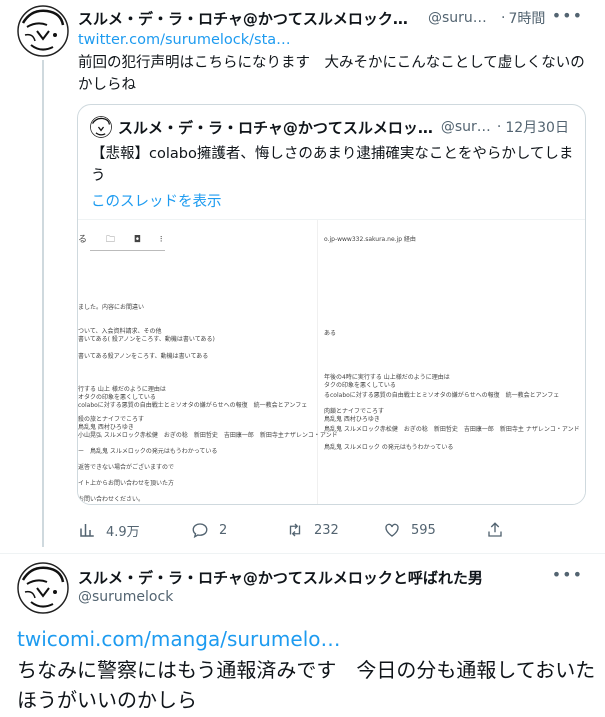  What do you see at coordinates (409, 530) in the screenshot?
I see `like-button: 595` at bounding box center [409, 530].